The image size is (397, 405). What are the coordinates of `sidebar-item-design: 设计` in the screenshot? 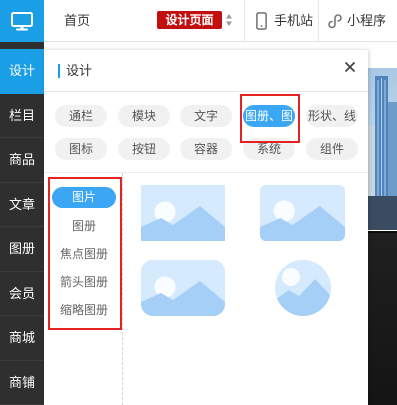 It's located at (22, 71).